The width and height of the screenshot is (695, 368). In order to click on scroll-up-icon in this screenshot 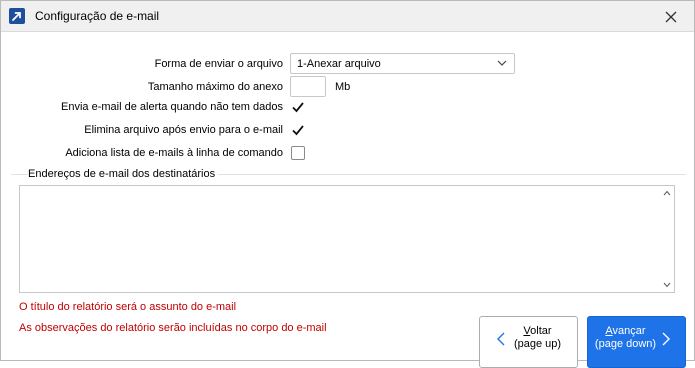, I will do `click(667, 193)`.